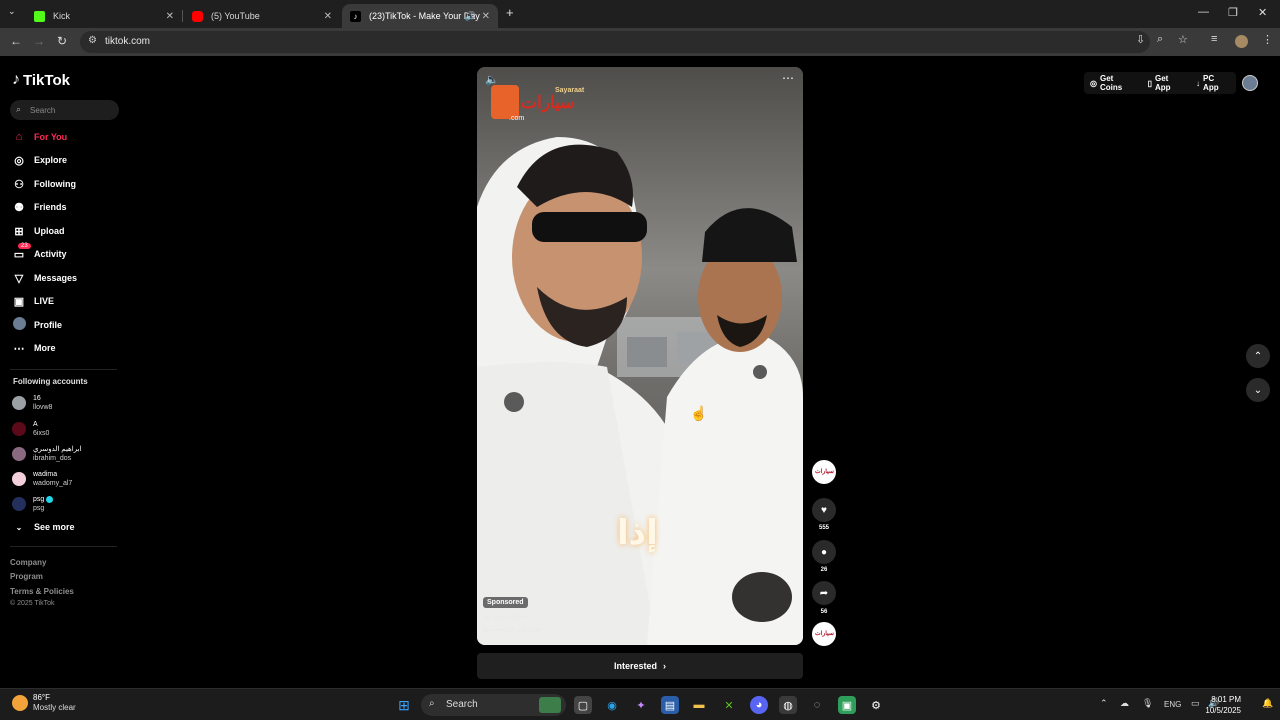 Image resolution: width=1280 pixels, height=720 pixels. Describe the element at coordinates (57, 449) in the screenshot. I see `account-name: ابراهيم الدوسري` at that location.